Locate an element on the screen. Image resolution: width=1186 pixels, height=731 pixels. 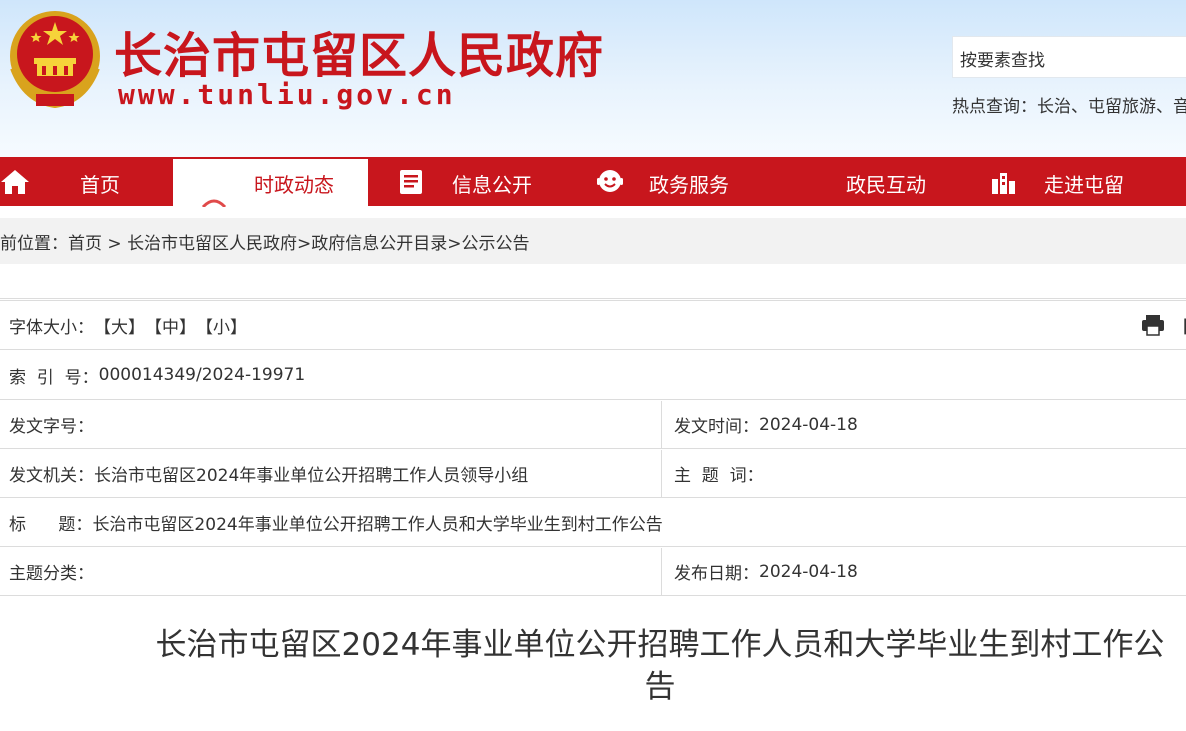
nav-item-info: 信息公开 is located at coordinates (475, 181).